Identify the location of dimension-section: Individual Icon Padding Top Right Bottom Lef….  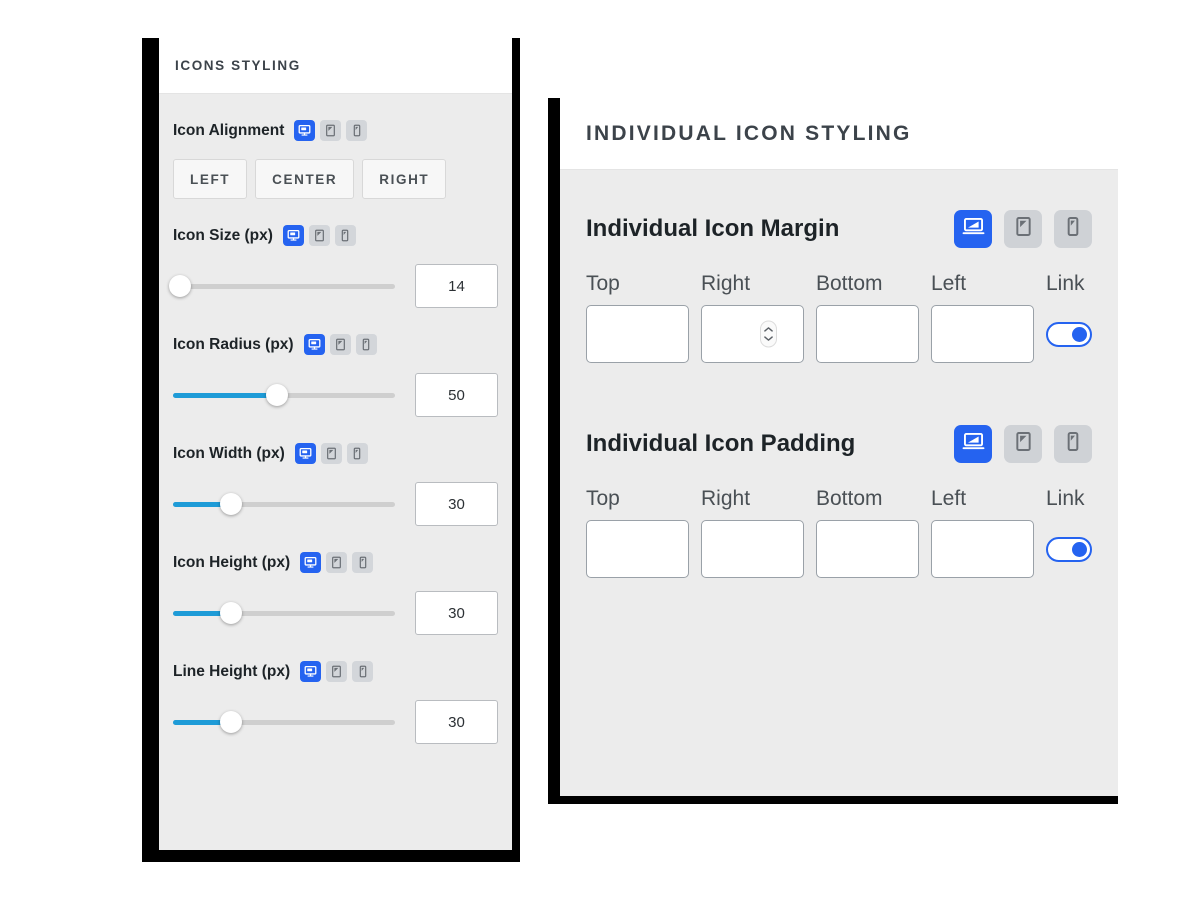
(839, 501).